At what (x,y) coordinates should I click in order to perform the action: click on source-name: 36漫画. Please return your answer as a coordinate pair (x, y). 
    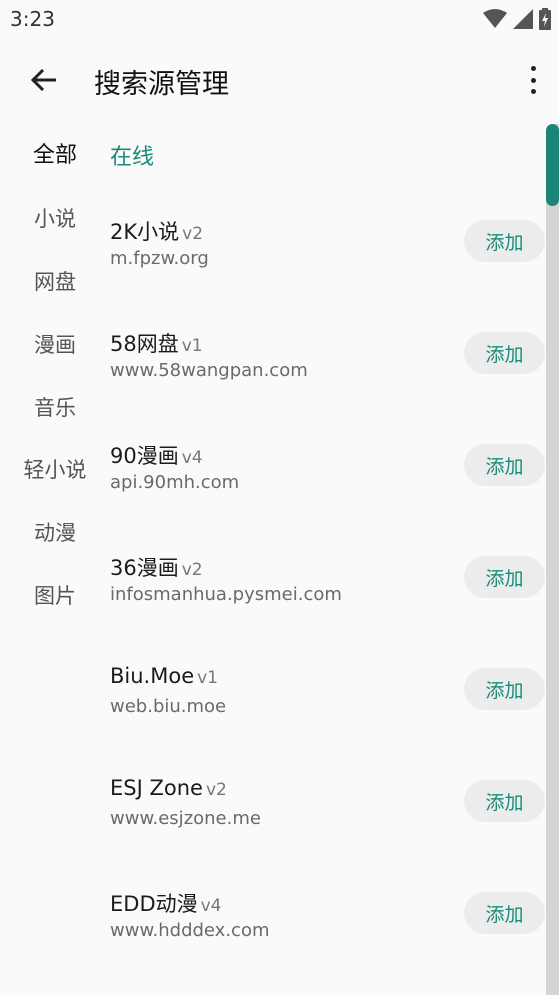
    Looking at the image, I should click on (144, 568).